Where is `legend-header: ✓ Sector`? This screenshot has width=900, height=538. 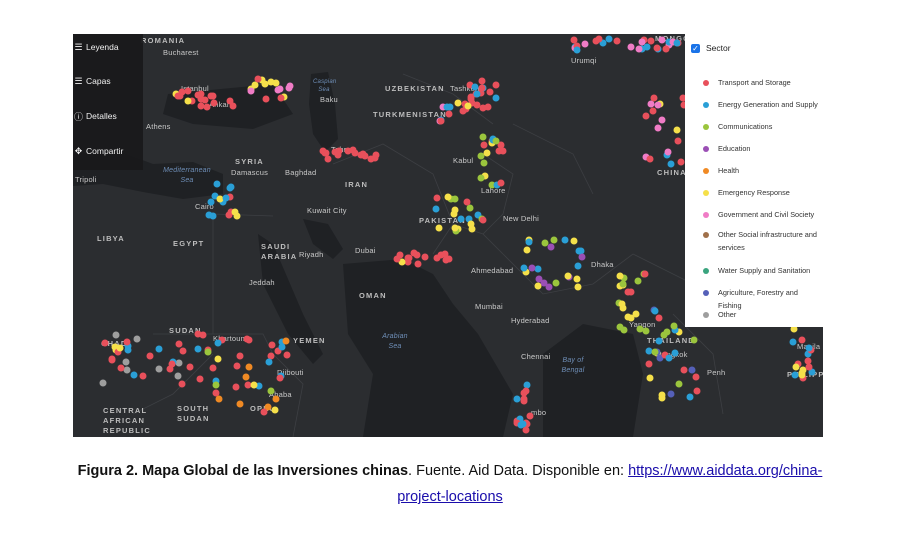
legend-header: ✓ Sector is located at coordinates (711, 48).